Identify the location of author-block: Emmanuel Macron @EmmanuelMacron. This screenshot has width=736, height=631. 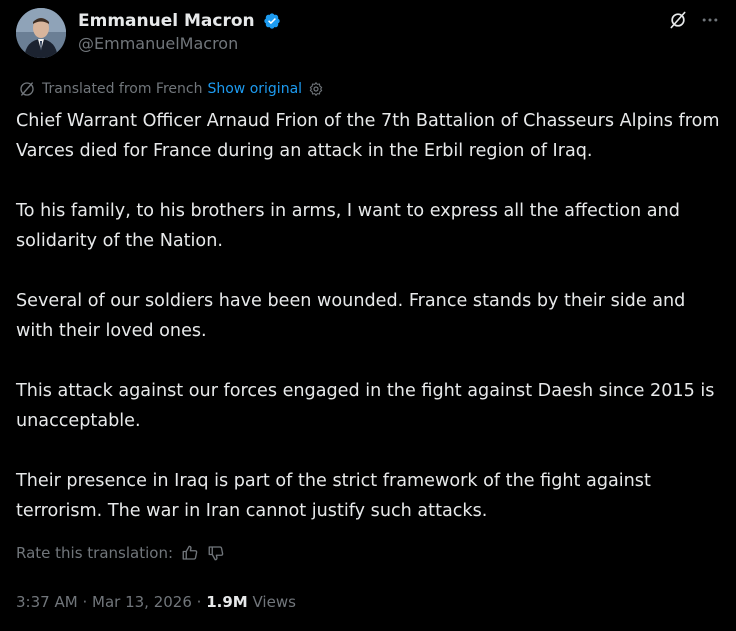
(179, 31).